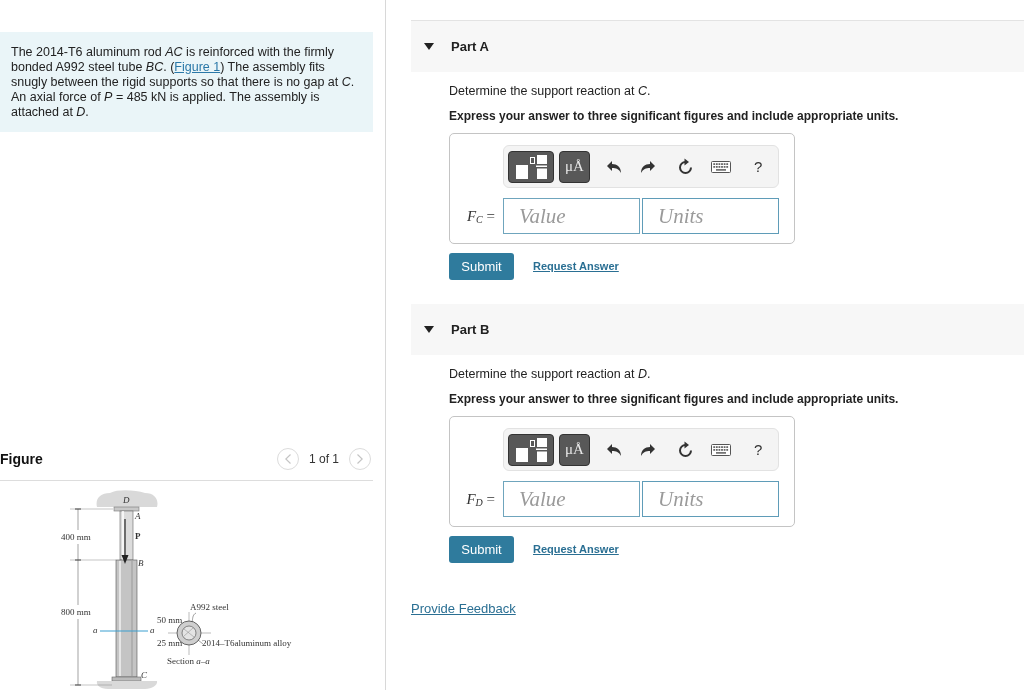  I want to click on material-label: 2014–T6aluminum alloy, so click(247, 643).